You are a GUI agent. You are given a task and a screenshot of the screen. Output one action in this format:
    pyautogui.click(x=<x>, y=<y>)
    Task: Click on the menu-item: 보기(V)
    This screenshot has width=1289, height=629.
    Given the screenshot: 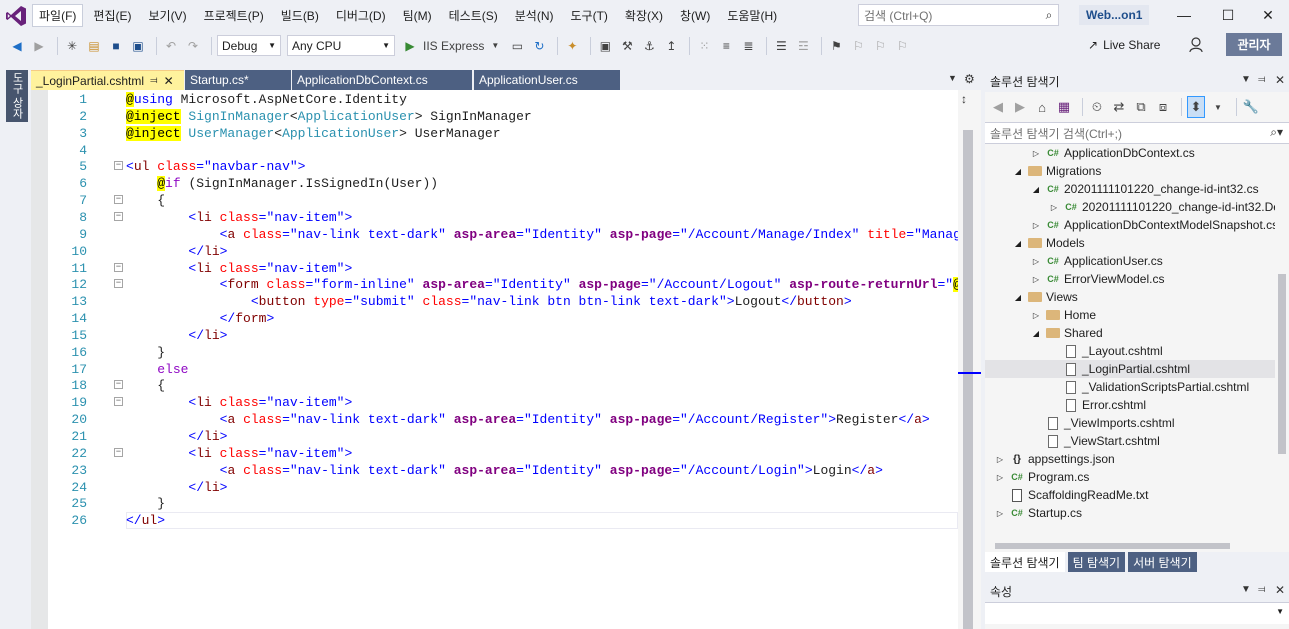 What is the action you would take?
    pyautogui.click(x=167, y=15)
    